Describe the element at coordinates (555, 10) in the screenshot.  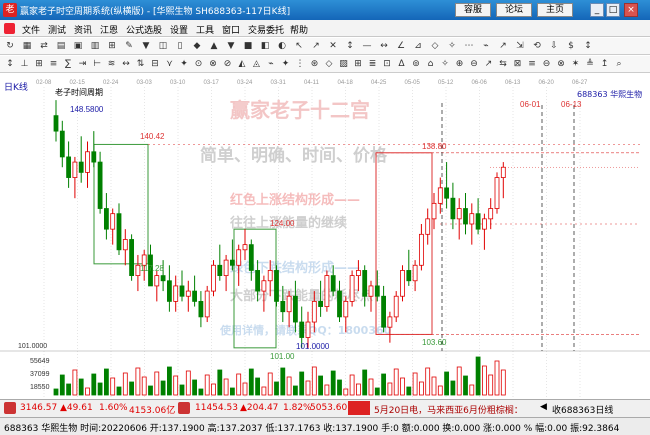
I see `homepage-button: 主页` at that location.